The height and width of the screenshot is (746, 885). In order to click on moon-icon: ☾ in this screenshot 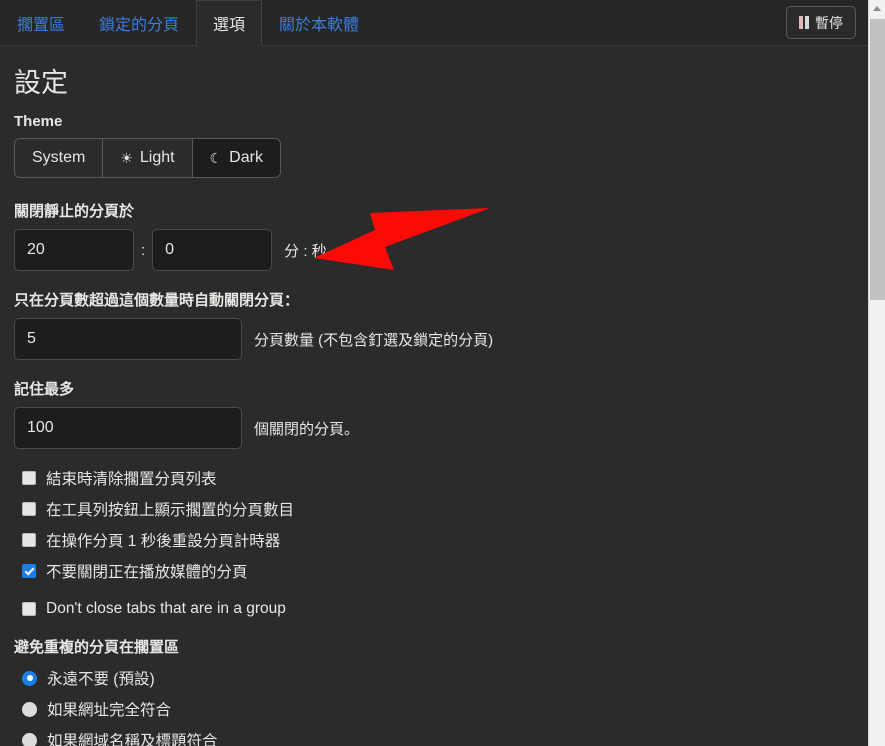, I will do `click(216, 158)`.